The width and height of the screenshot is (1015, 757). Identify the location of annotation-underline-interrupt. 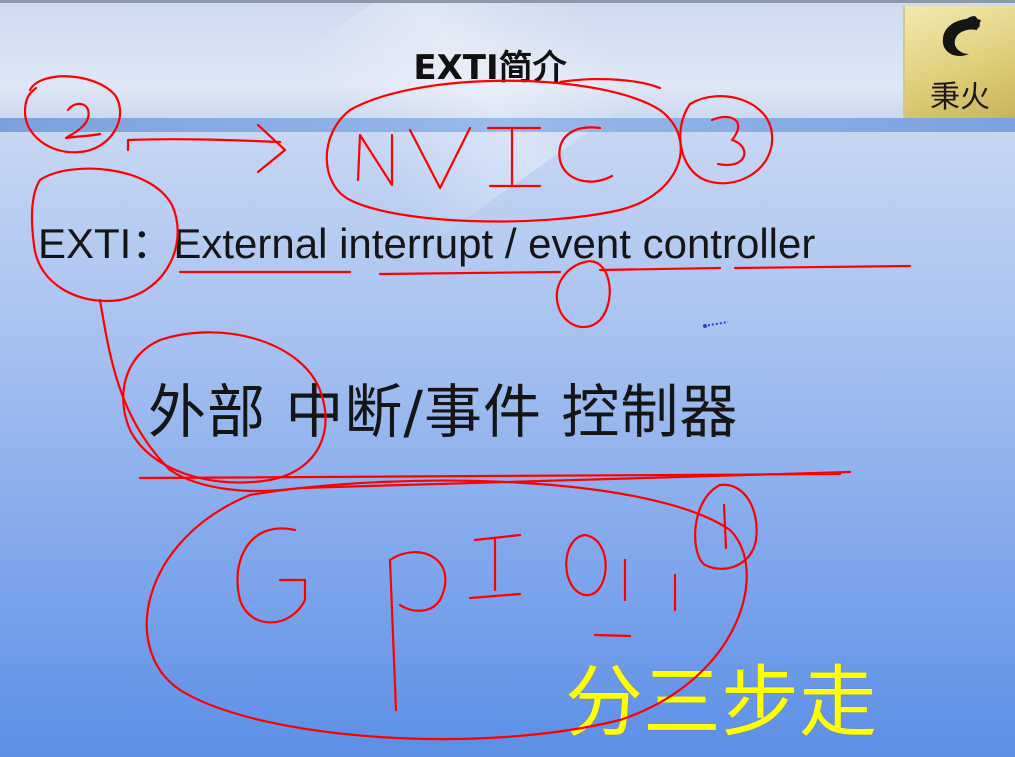
(470, 273).